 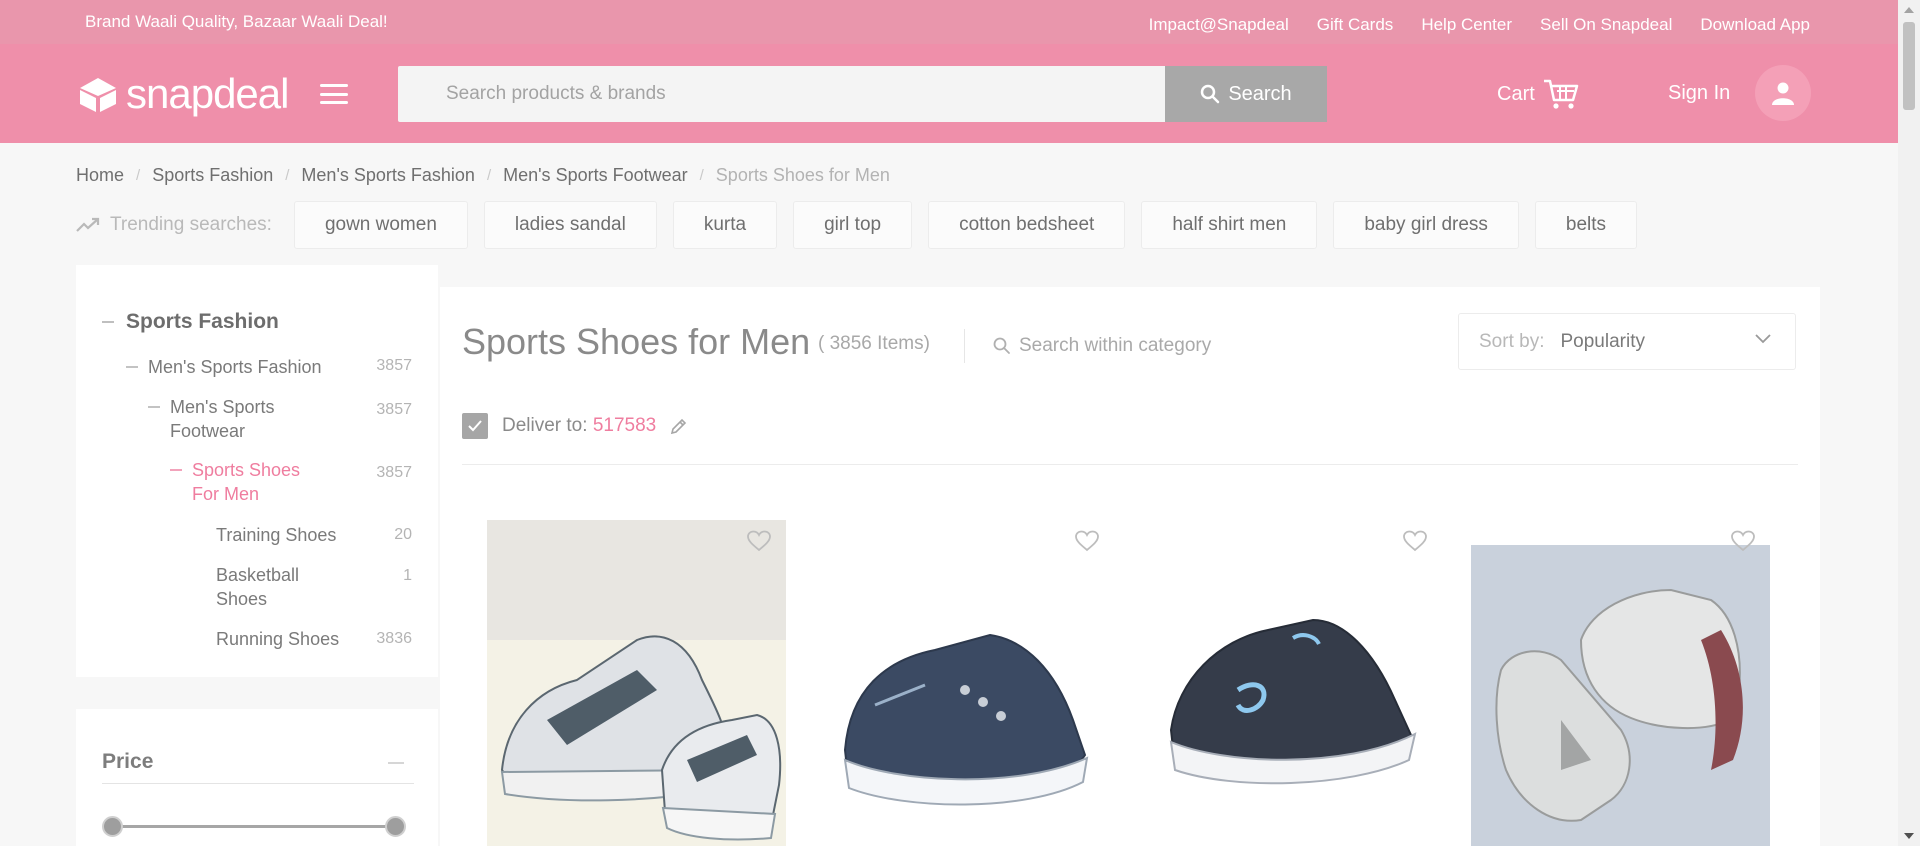 What do you see at coordinates (1909, 10) in the screenshot?
I see `scroll-up-arrow-icon` at bounding box center [1909, 10].